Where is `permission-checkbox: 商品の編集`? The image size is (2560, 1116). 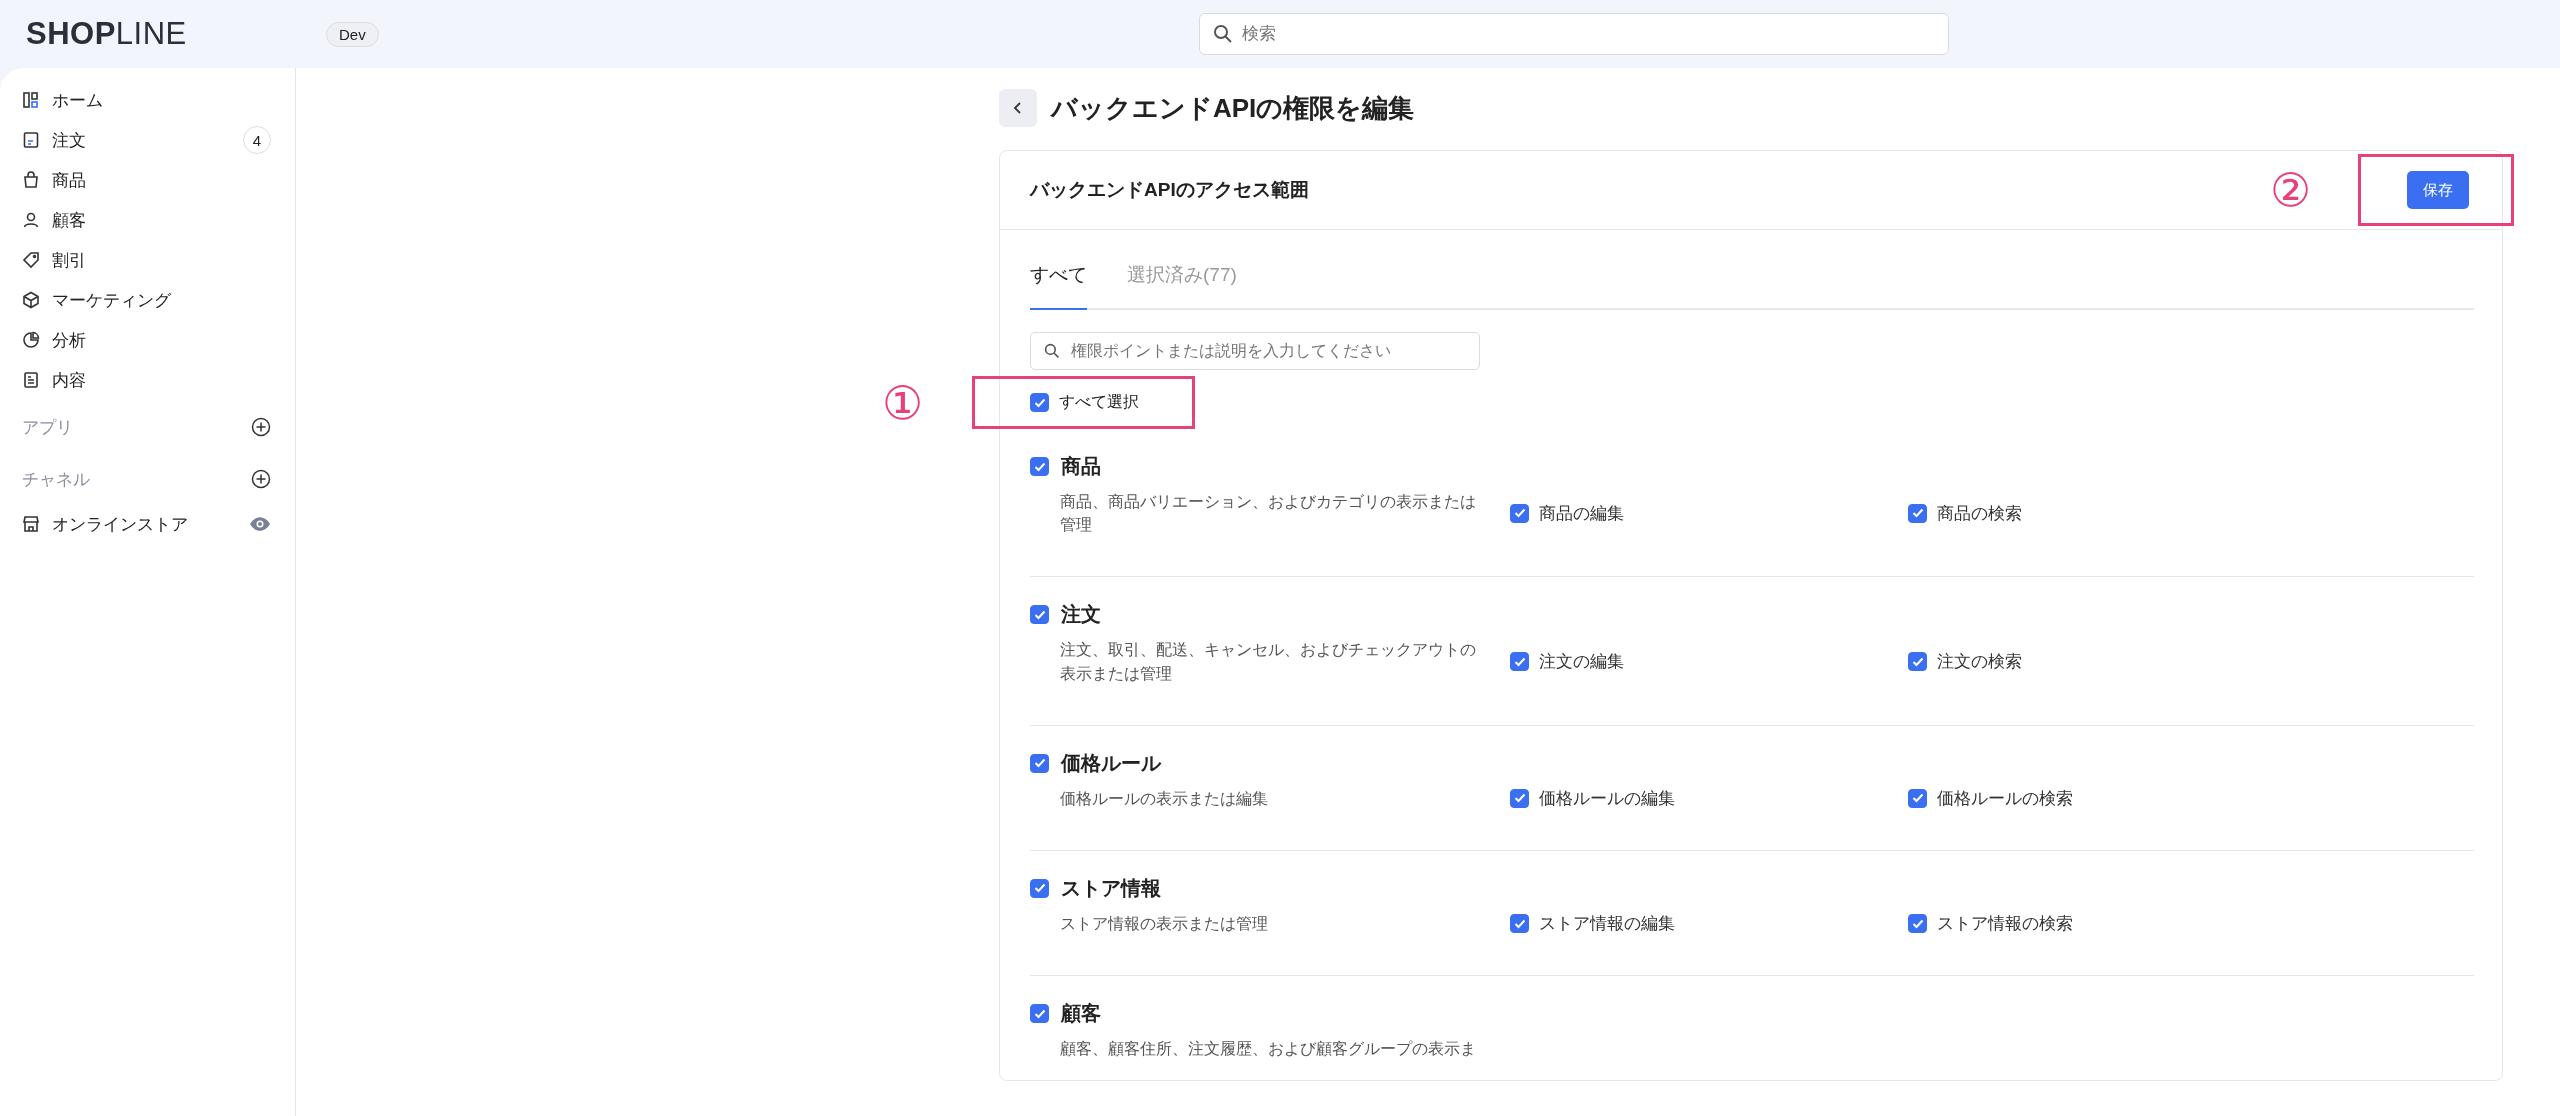
permission-checkbox: 商品の編集 is located at coordinates (1709, 513).